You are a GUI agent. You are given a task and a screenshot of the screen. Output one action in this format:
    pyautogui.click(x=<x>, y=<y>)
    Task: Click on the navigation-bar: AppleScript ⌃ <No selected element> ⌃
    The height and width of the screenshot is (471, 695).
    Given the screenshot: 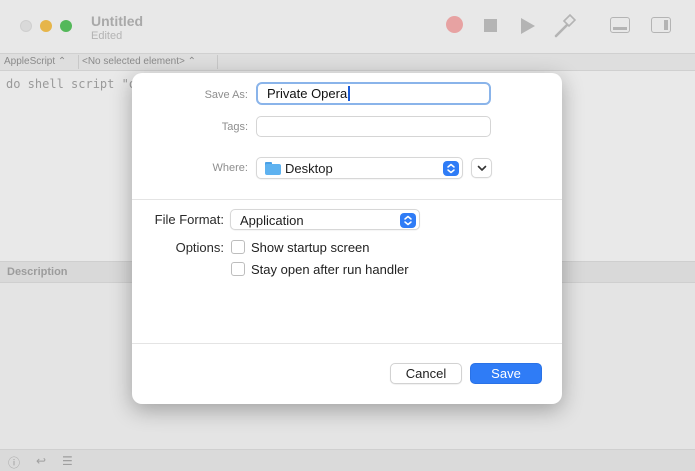 What is the action you would take?
    pyautogui.click(x=347, y=62)
    